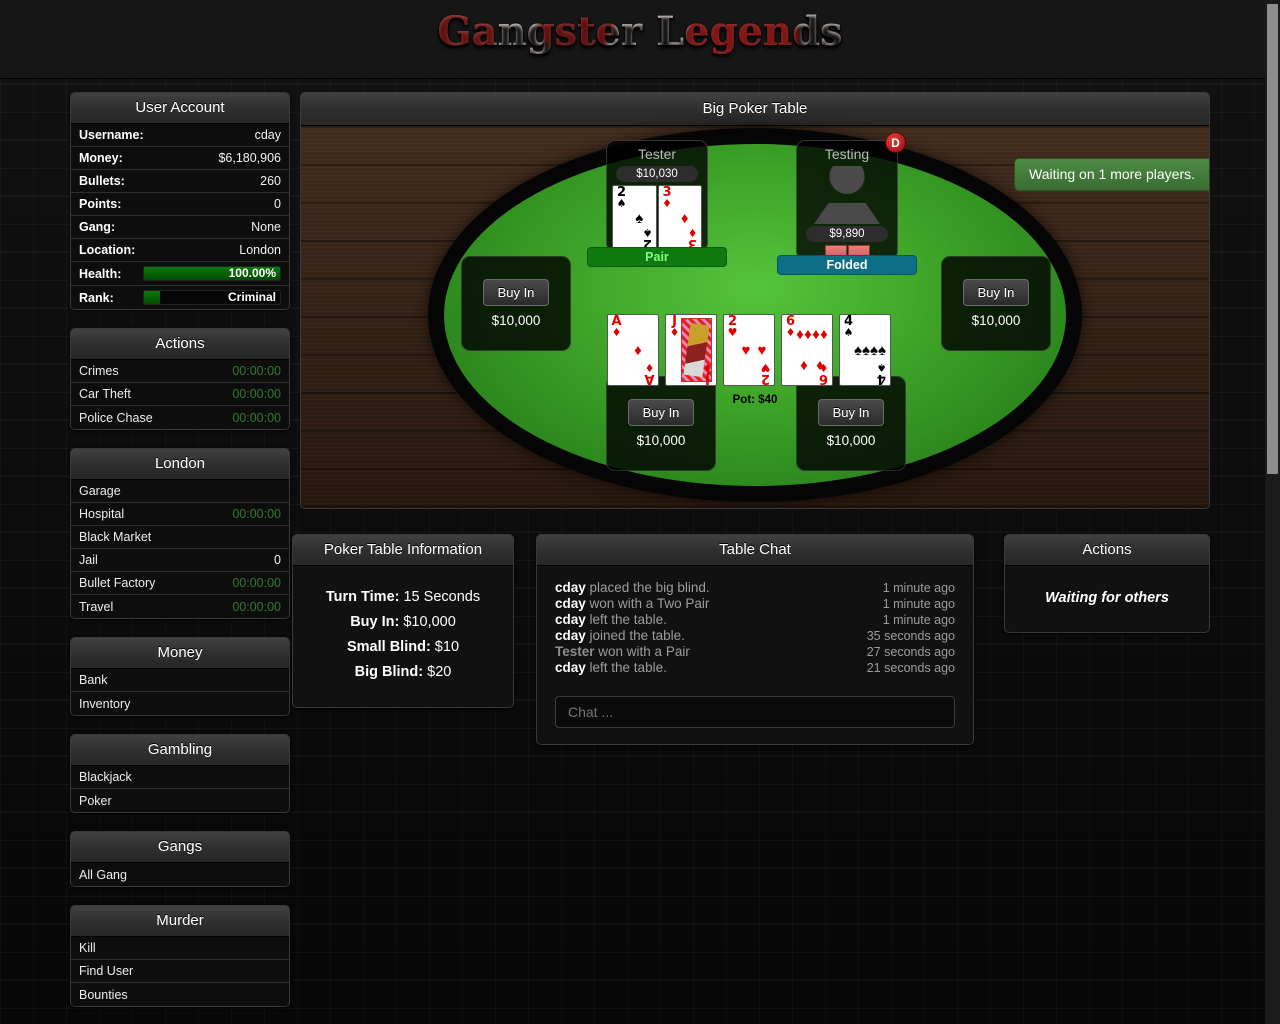 The image size is (1280, 1024). I want to click on chat-input, so click(755, 712).